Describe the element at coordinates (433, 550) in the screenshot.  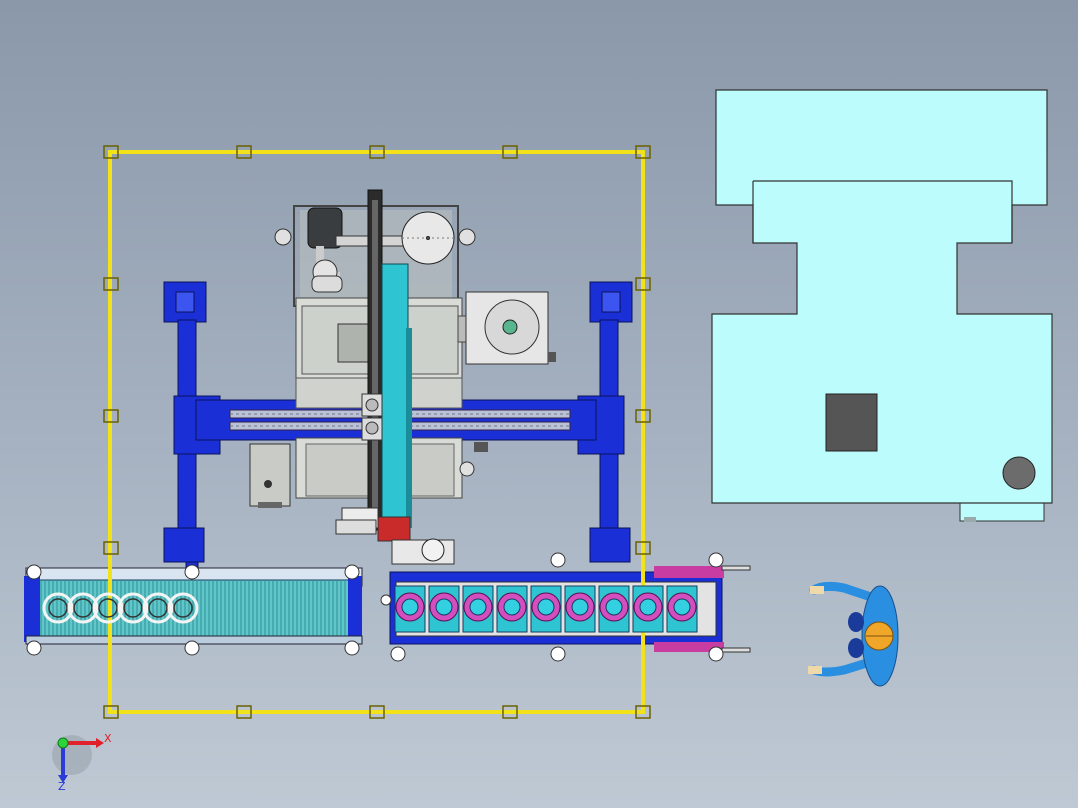
I see `servo-motor-icon` at that location.